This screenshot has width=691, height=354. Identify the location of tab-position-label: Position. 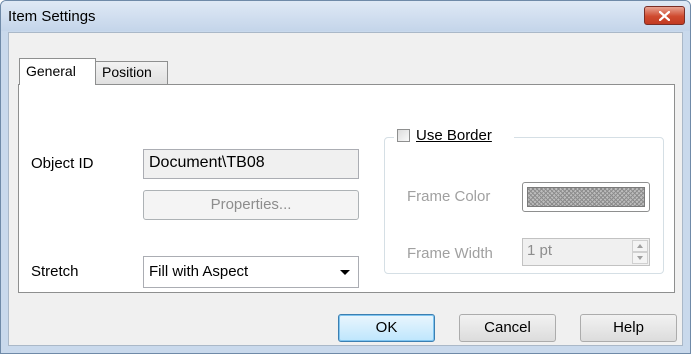
(127, 72).